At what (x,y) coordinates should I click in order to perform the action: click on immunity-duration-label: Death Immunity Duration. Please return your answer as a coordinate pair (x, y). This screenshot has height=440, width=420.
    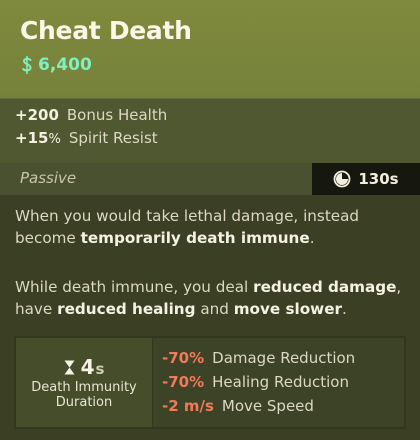
    Looking at the image, I should click on (84, 395).